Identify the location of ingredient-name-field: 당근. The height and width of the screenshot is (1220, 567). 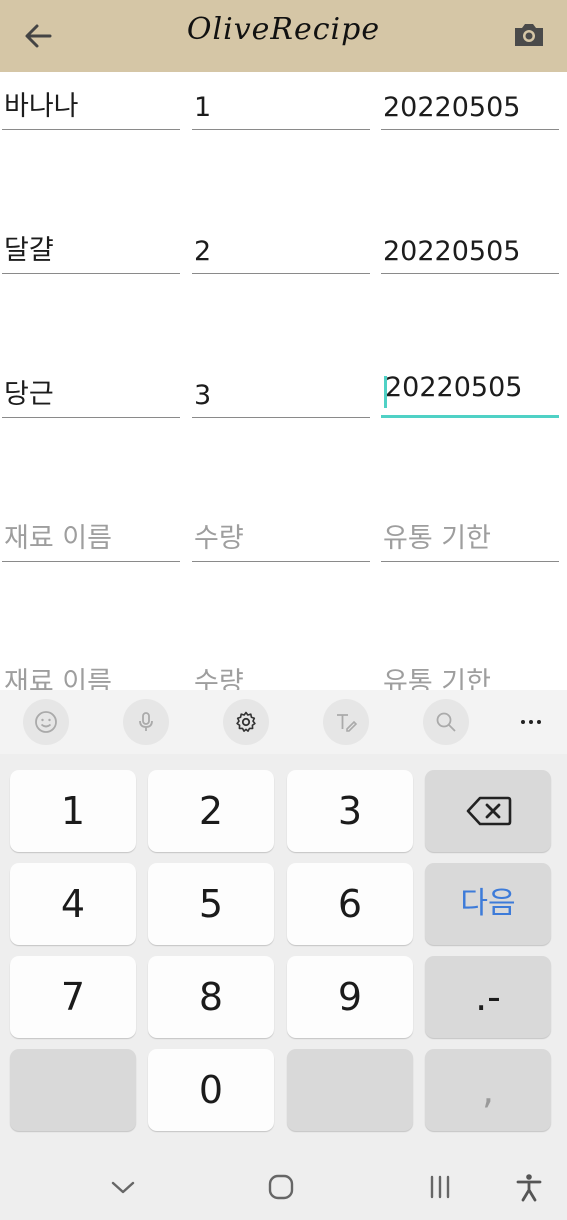
(91, 389).